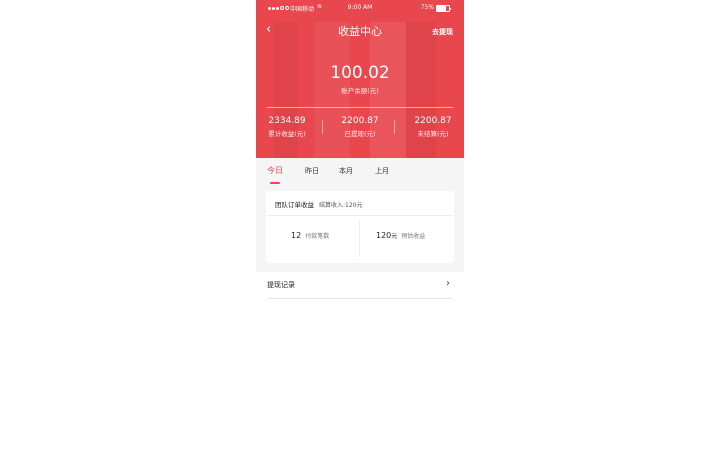  What do you see at coordinates (360, 134) in the screenshot?
I see `stat-label: 已提现(元)` at bounding box center [360, 134].